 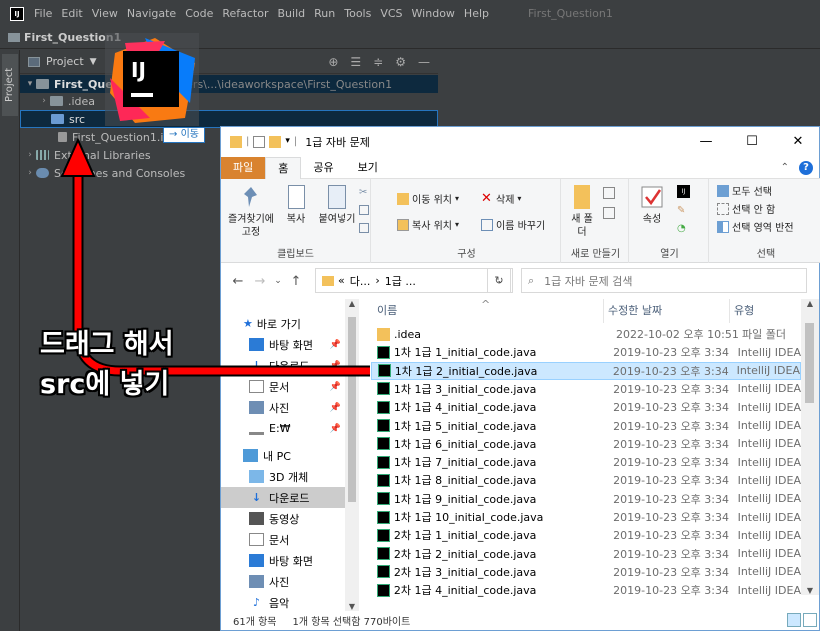 What do you see at coordinates (414, 280) in the screenshot?
I see `address-bar: « 다... › 1급 ... ⌄` at bounding box center [414, 280].